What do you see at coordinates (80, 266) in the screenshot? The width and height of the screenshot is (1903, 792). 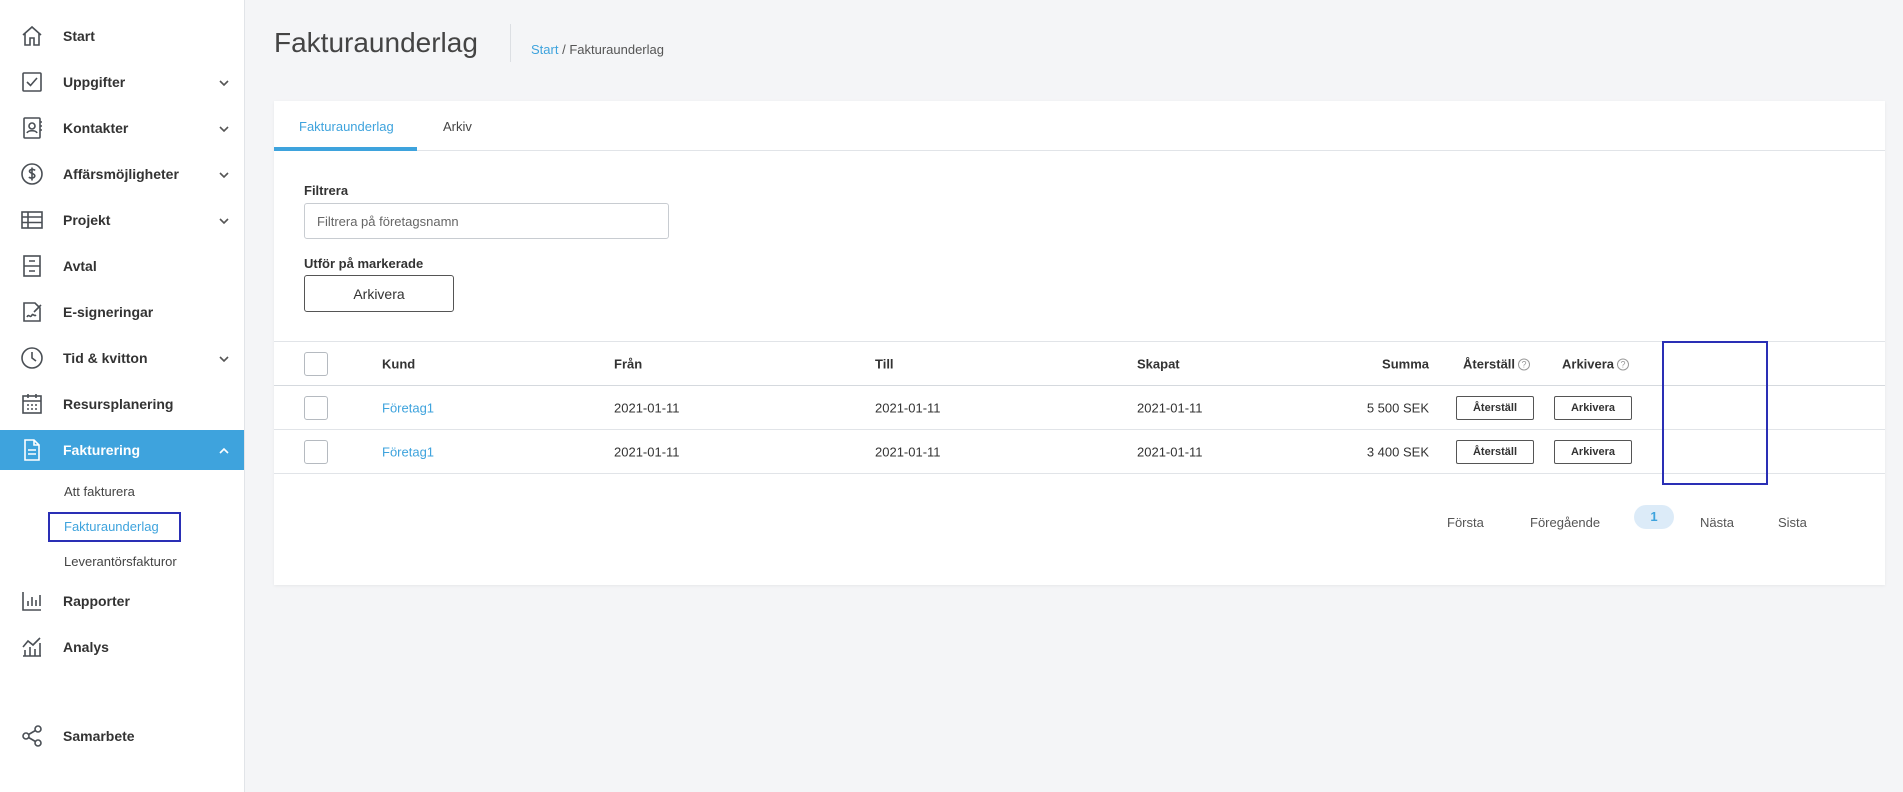 I see `sidebar-item-label: Avtal` at bounding box center [80, 266].